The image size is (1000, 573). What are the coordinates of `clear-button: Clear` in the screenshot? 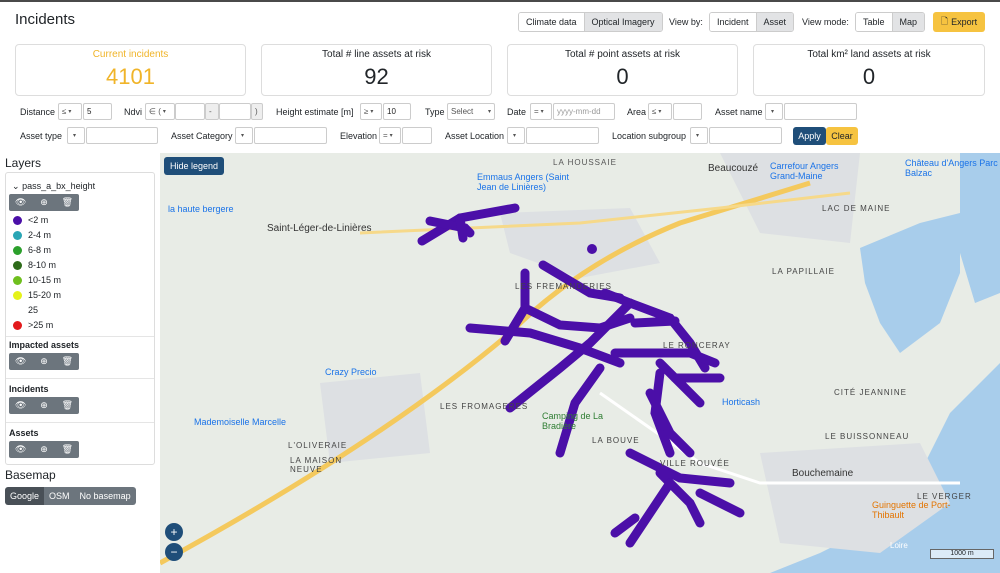 It's located at (842, 136).